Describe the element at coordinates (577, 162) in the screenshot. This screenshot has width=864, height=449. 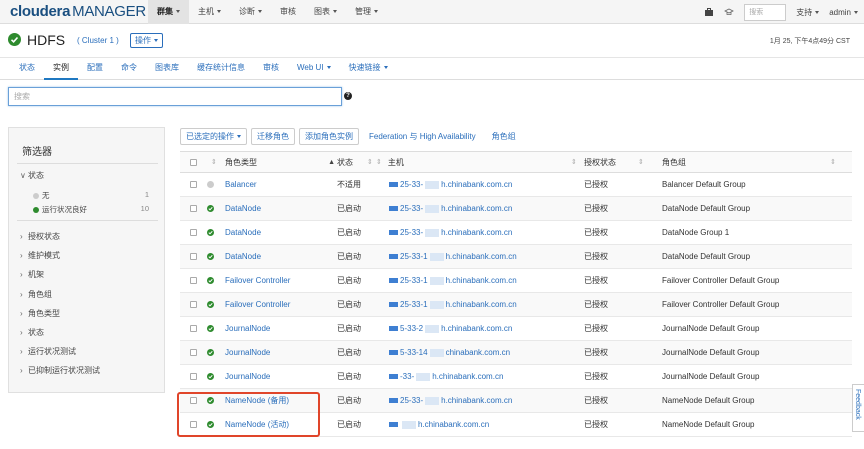
I see `sort-icon: ⇕` at that location.